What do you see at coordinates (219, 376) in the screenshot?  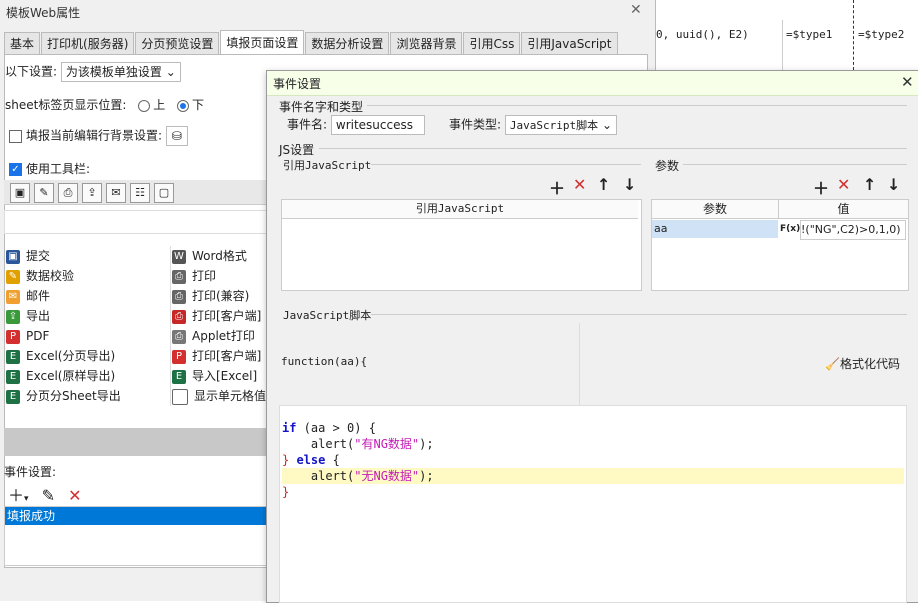 I see `list-item: E 导入[Excel]` at bounding box center [219, 376].